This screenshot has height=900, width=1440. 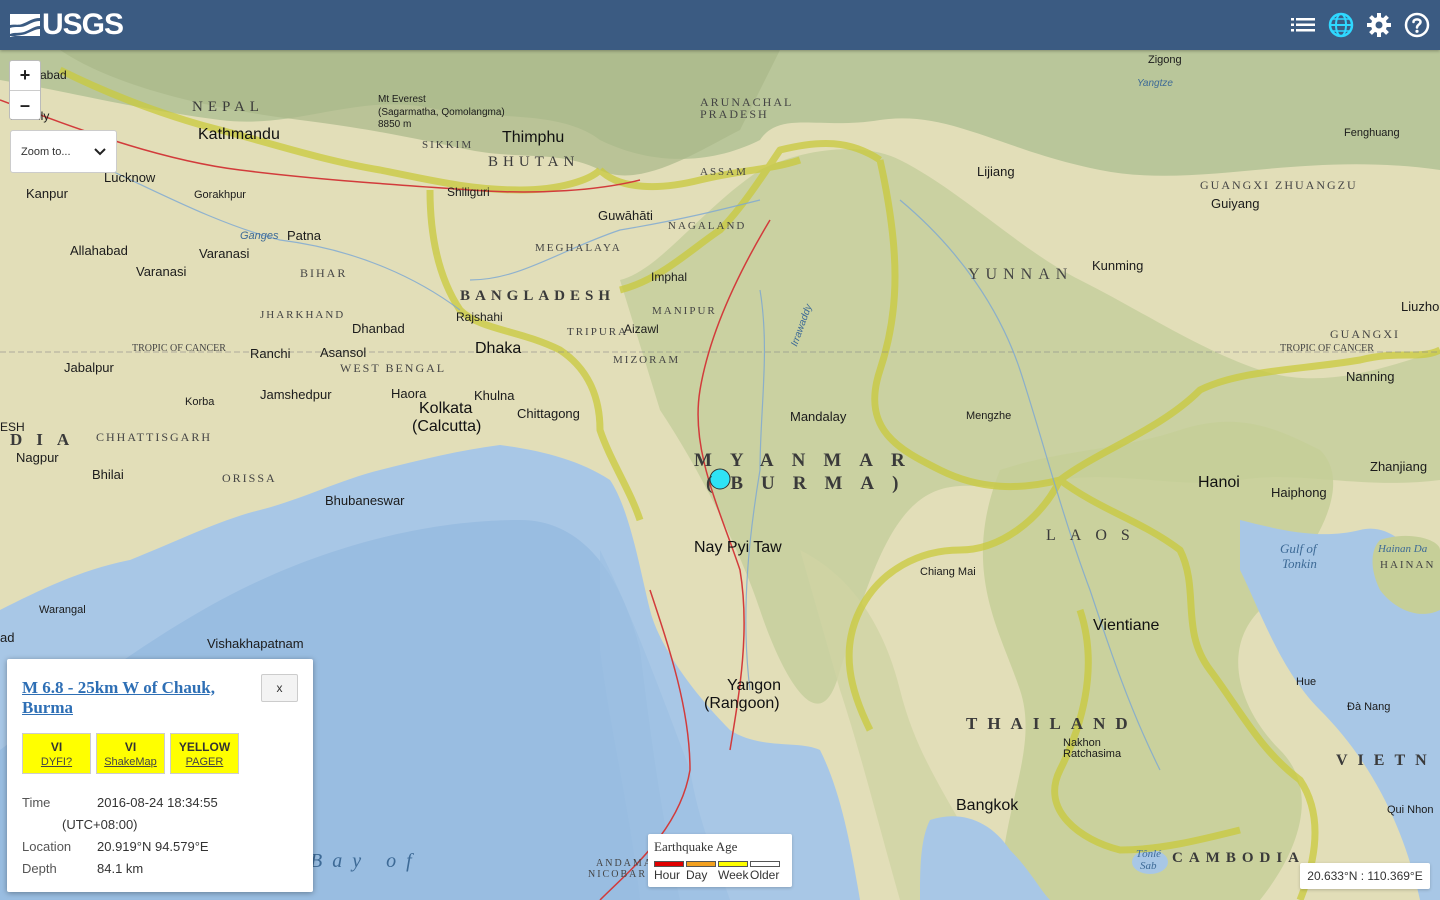 I want to click on shakemap-value: VI, so click(x=130, y=746).